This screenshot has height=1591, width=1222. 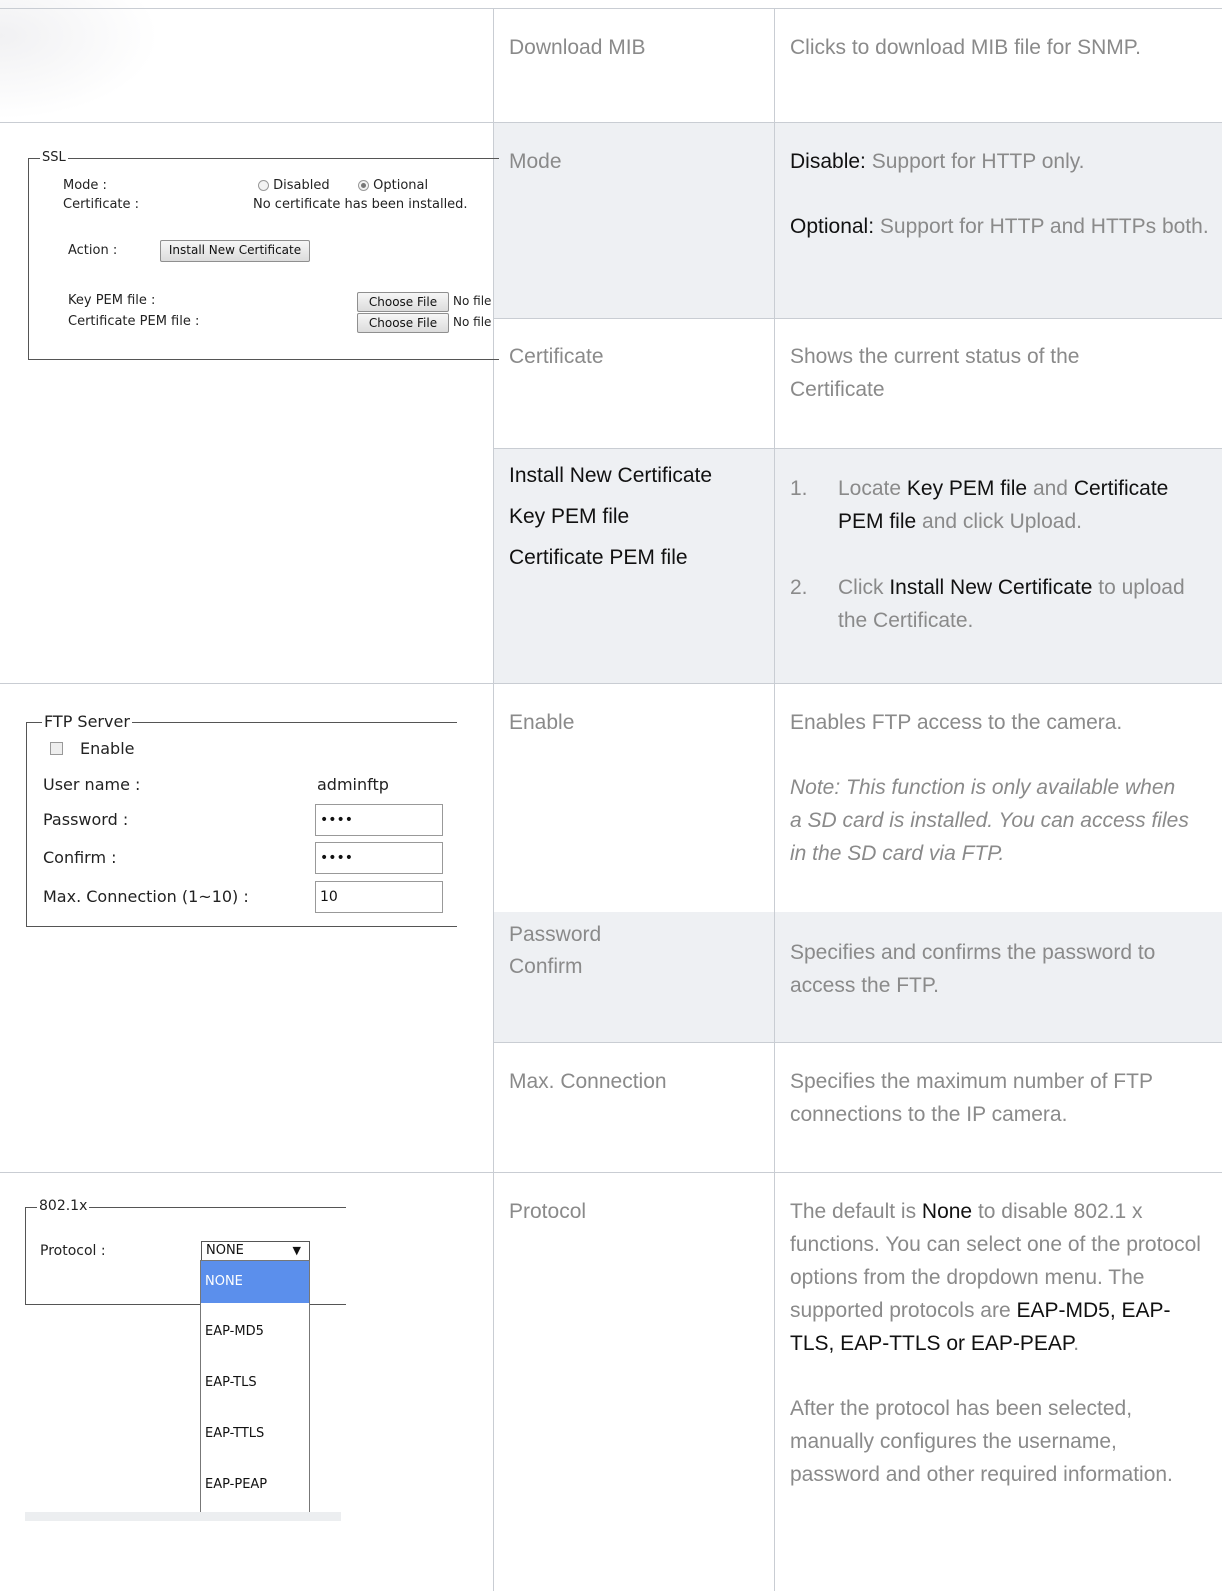 What do you see at coordinates (255, 1485) in the screenshot?
I see `protocol-option-eap-peap: EAP-PEAP` at bounding box center [255, 1485].